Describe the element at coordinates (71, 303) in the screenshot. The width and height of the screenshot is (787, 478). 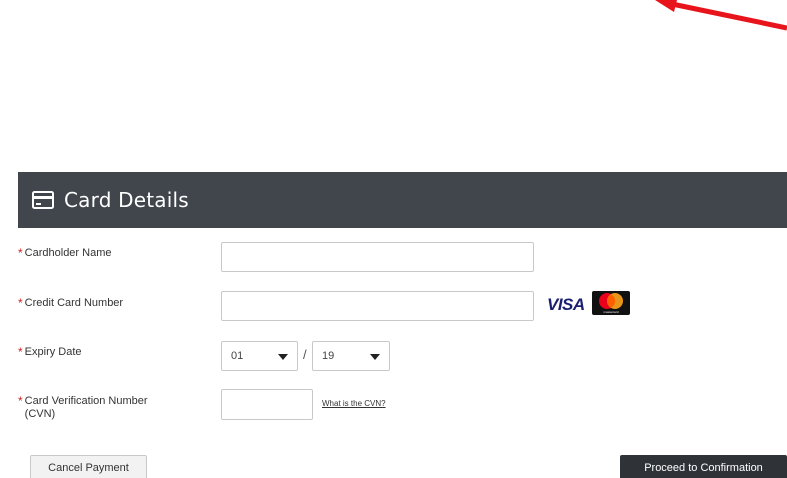
I see `card-number-label: * Credit Card Number` at that location.